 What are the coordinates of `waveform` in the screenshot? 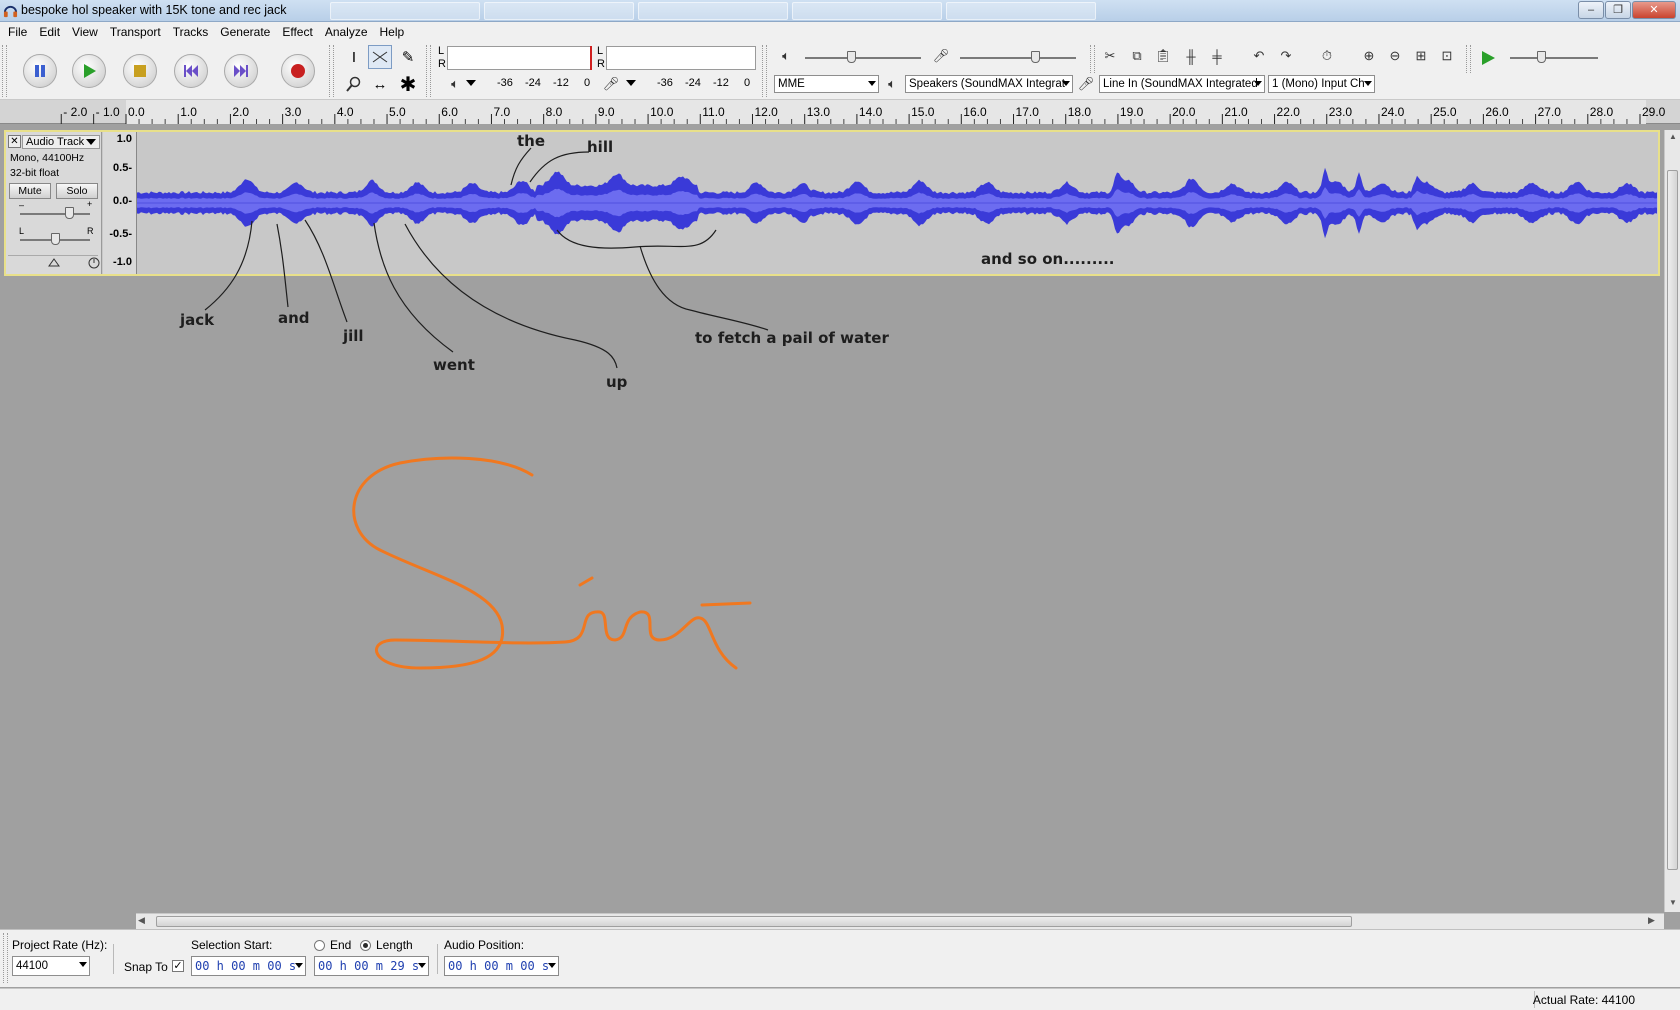 It's located at (897, 203).